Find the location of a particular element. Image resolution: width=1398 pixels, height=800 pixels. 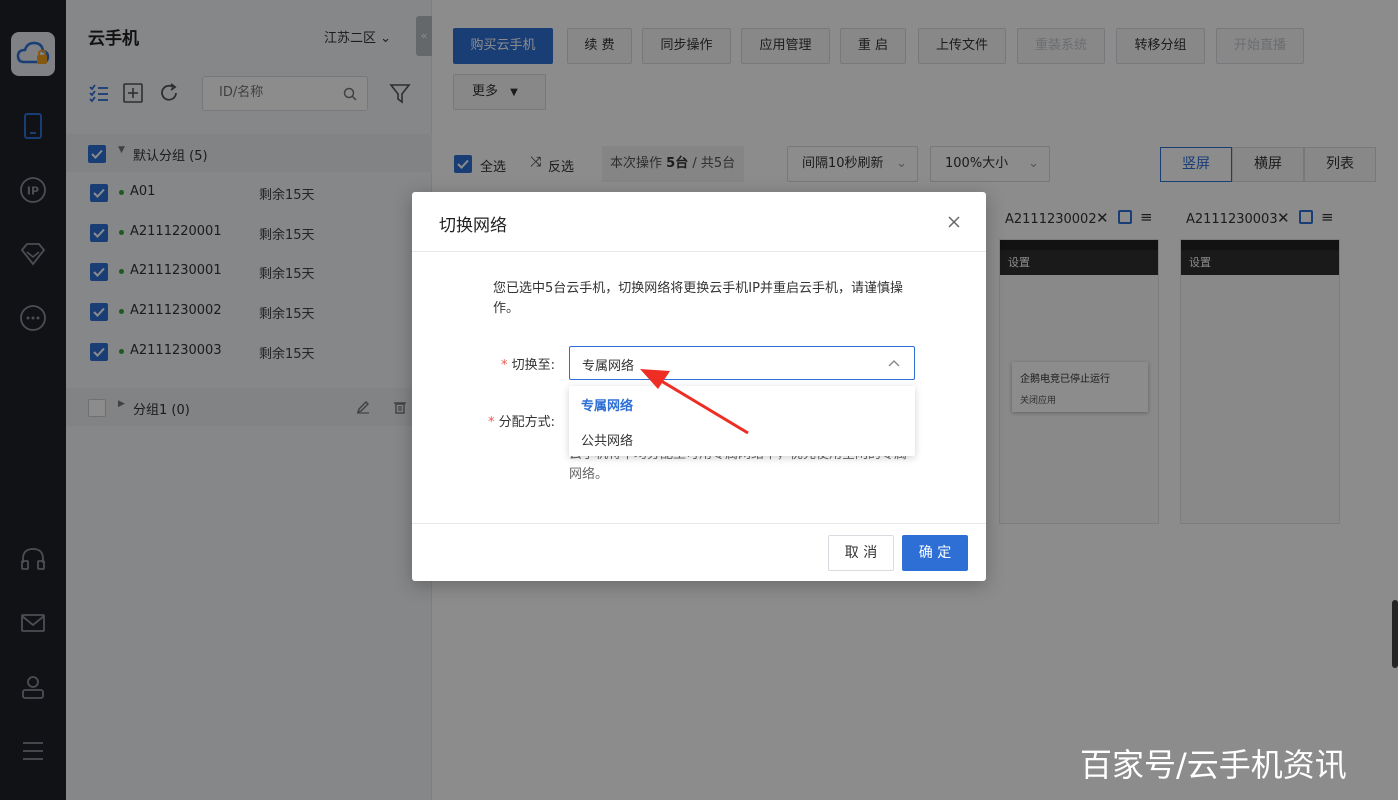

red-arrow-annotation is located at coordinates (694, 402).